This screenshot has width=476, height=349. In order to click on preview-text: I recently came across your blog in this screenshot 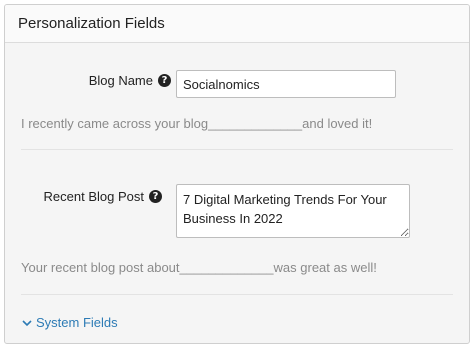, I will do `click(115, 123)`.